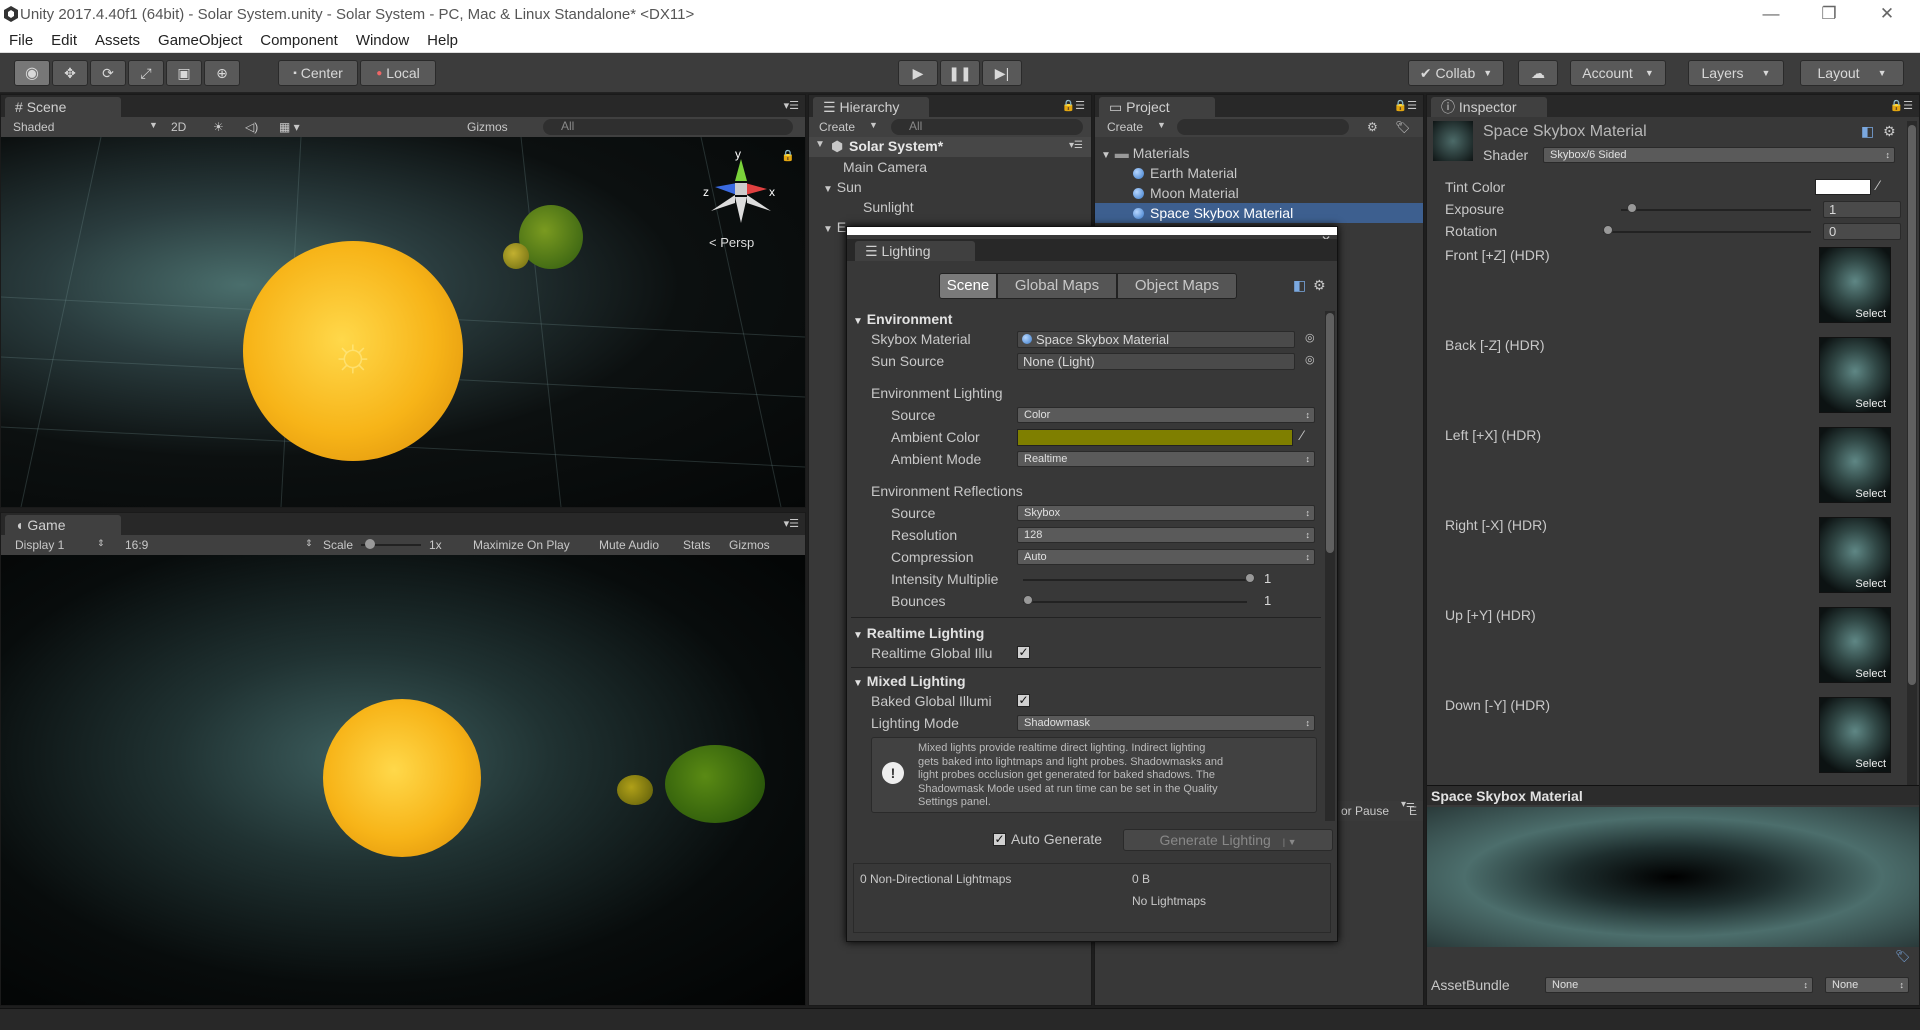 This screenshot has height=1030, width=1920. What do you see at coordinates (1456, 73) in the screenshot?
I see `collab-button: ✔ Collab ▼` at bounding box center [1456, 73].